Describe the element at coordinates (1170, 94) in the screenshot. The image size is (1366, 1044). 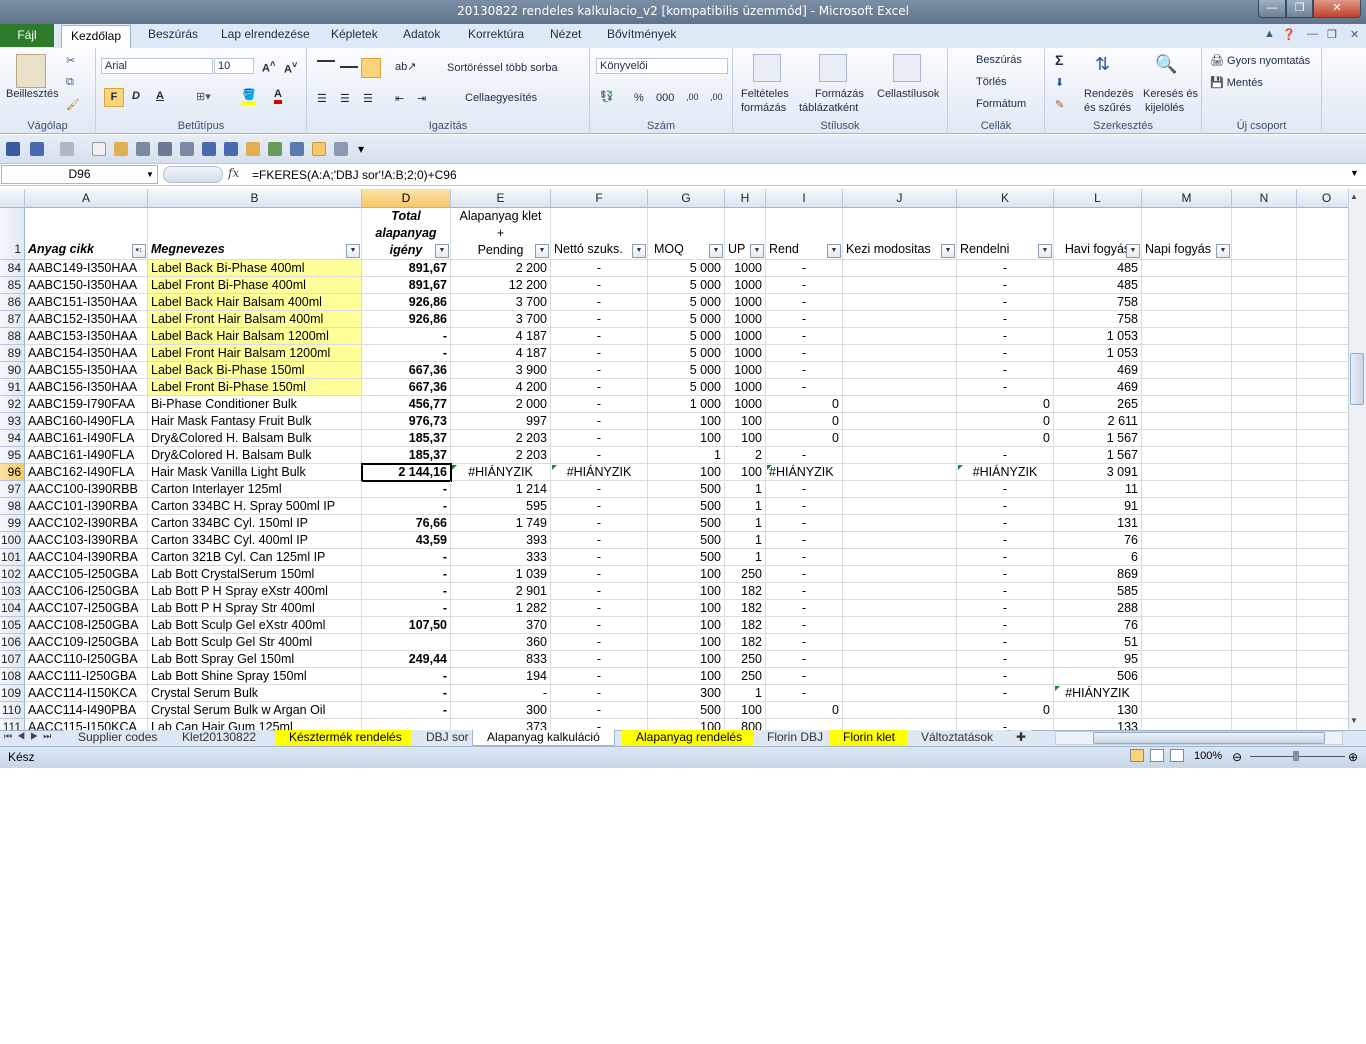
I see `find-select-label-1: Keresés és` at that location.